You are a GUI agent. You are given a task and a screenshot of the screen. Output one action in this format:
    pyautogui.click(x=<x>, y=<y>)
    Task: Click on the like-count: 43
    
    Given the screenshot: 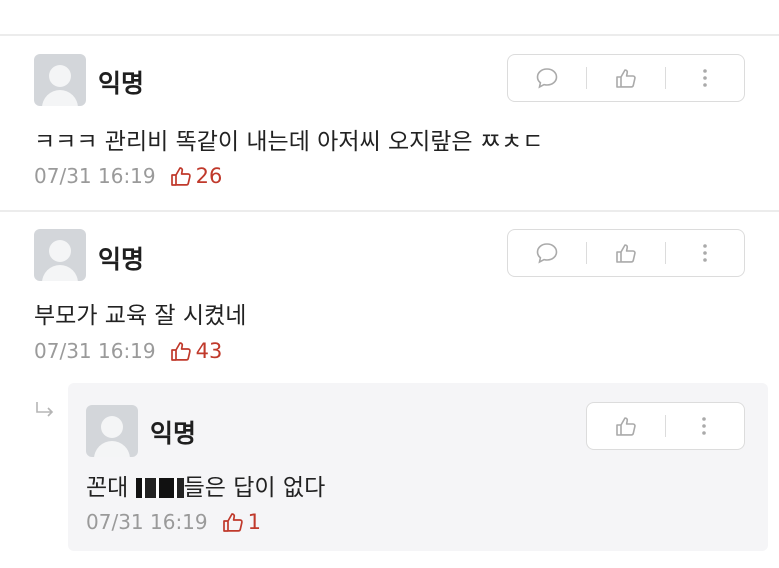 What is the action you would take?
    pyautogui.click(x=209, y=351)
    